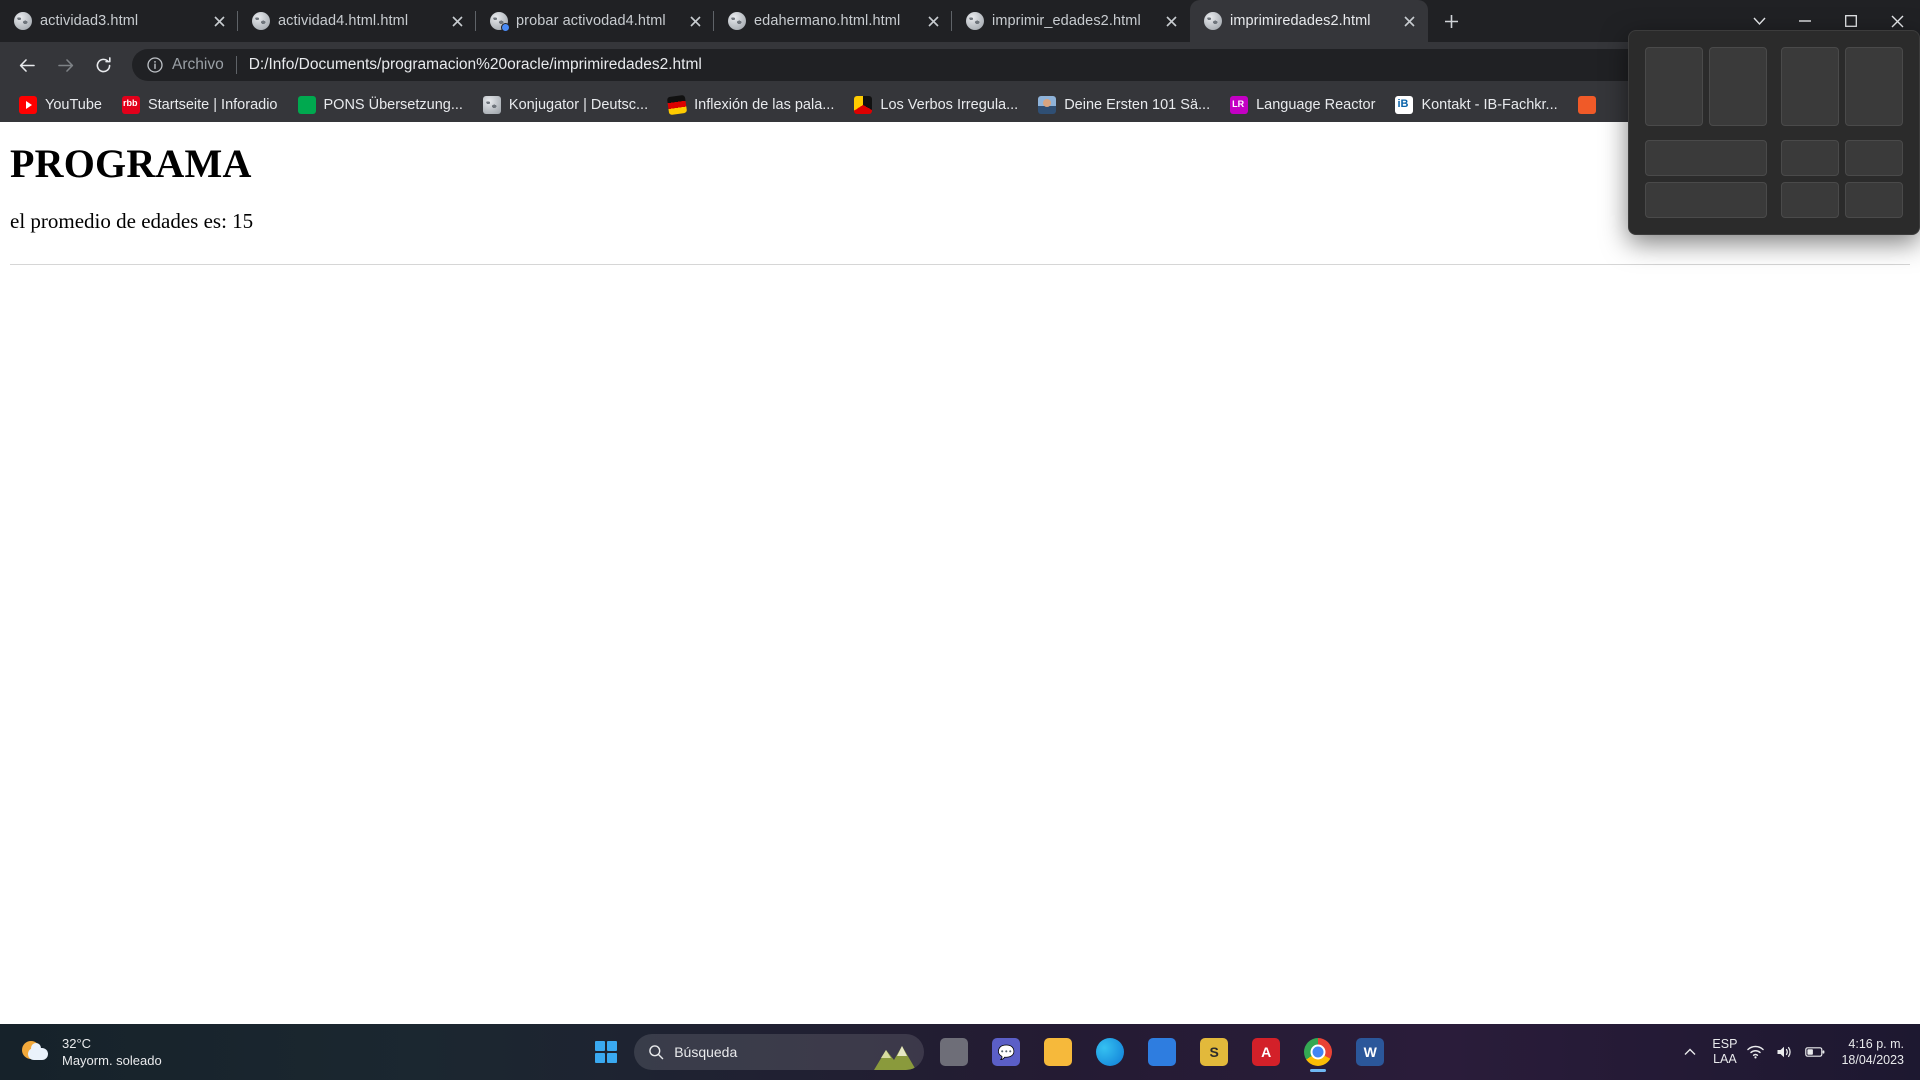  What do you see at coordinates (1162, 1052) in the screenshot?
I see `taskbar-app-microsoft-store` at bounding box center [1162, 1052].